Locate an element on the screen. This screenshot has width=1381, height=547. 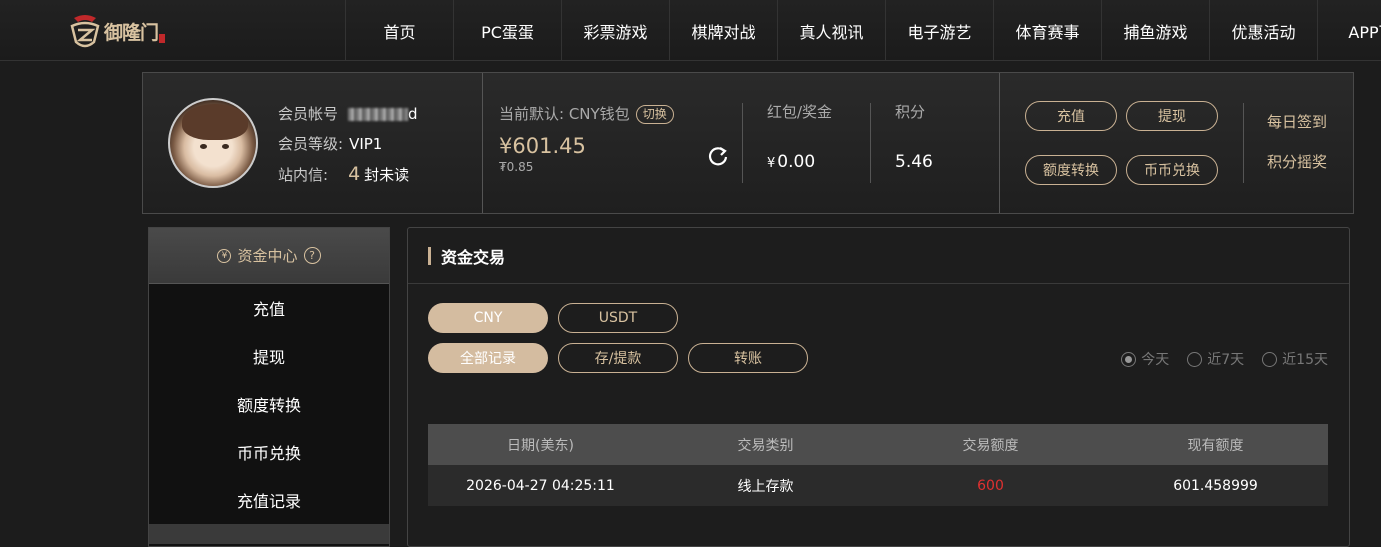
sidebar-header: ¥ 资金中心 ? is located at coordinates (269, 256).